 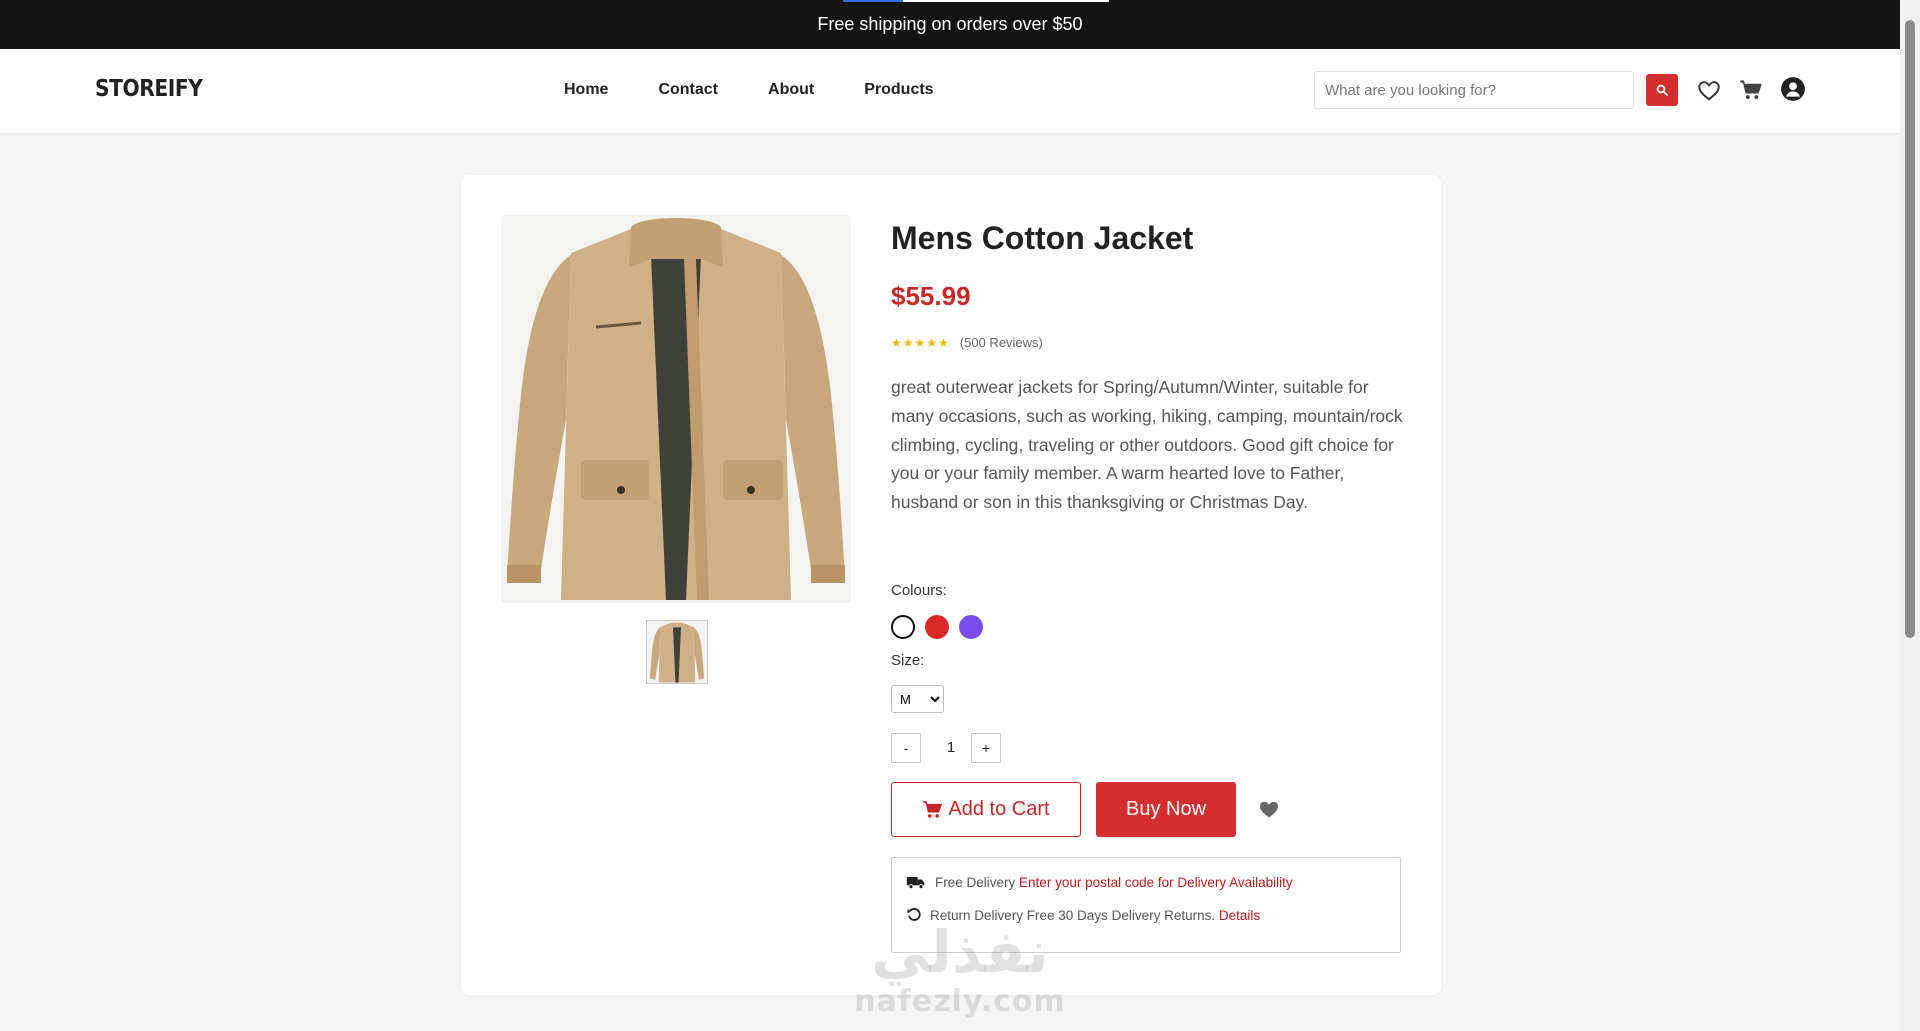 I want to click on star-rating-icon: ★★★★★, so click(x=920, y=342).